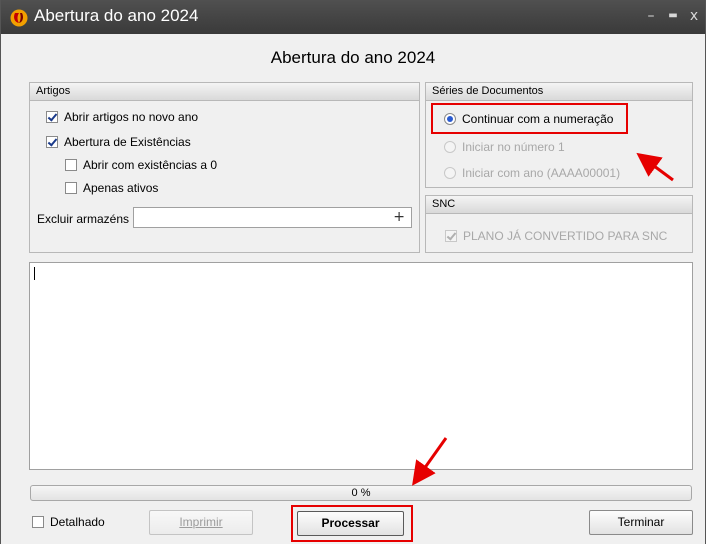  I want to click on abrir-artigos-label: Abrir artigos no novo ano, so click(131, 117).